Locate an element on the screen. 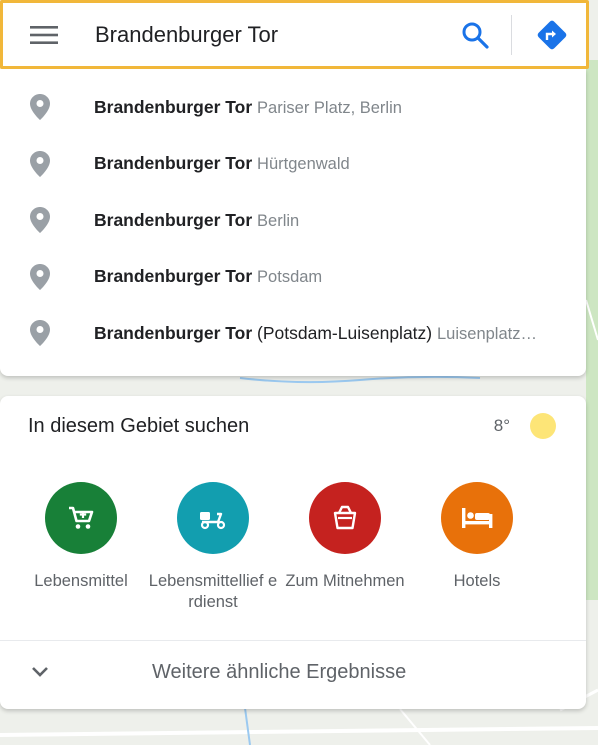  suggestion-item: Brandenburger Tor Hürtgenwald is located at coordinates (293, 164).